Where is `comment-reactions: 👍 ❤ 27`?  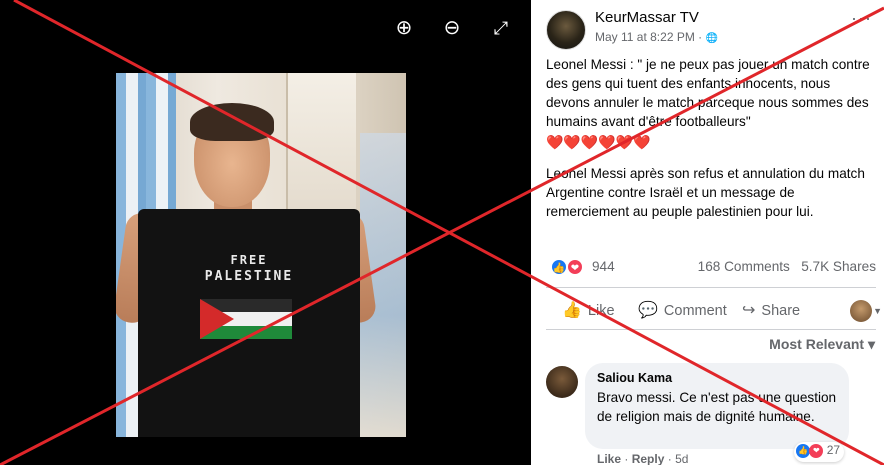
comment-reactions: 👍 ❤ 27 is located at coordinates (819, 452).